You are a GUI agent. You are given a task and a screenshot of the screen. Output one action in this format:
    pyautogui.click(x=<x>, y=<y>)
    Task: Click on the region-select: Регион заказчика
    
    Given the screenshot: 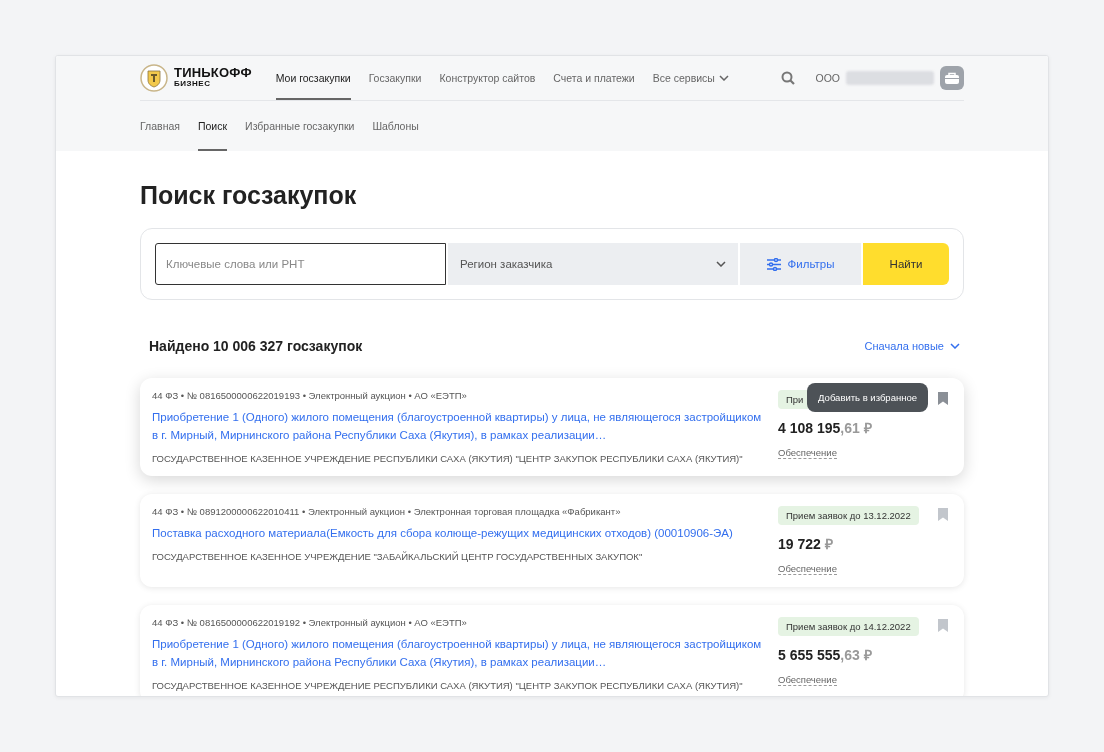 What is the action you would take?
    pyautogui.click(x=593, y=264)
    